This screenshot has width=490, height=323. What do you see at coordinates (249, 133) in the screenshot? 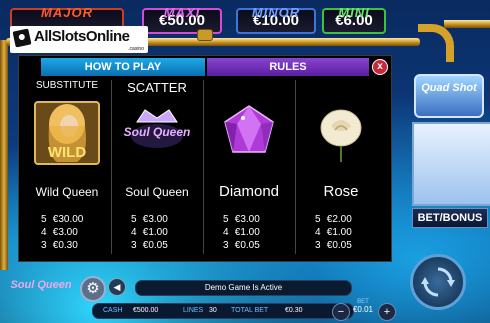
I see `diamond-symbol` at bounding box center [249, 133].